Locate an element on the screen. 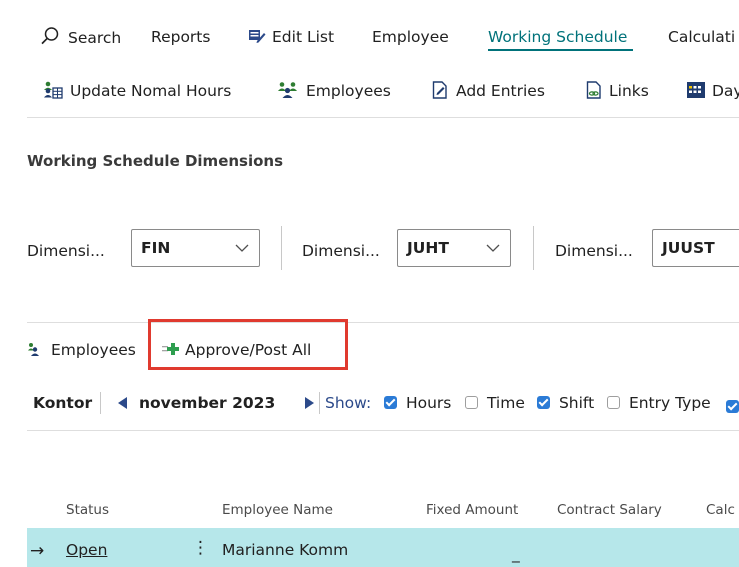 Image resolution: width=739 pixels, height=567 pixels. search-icon is located at coordinates (50, 36).